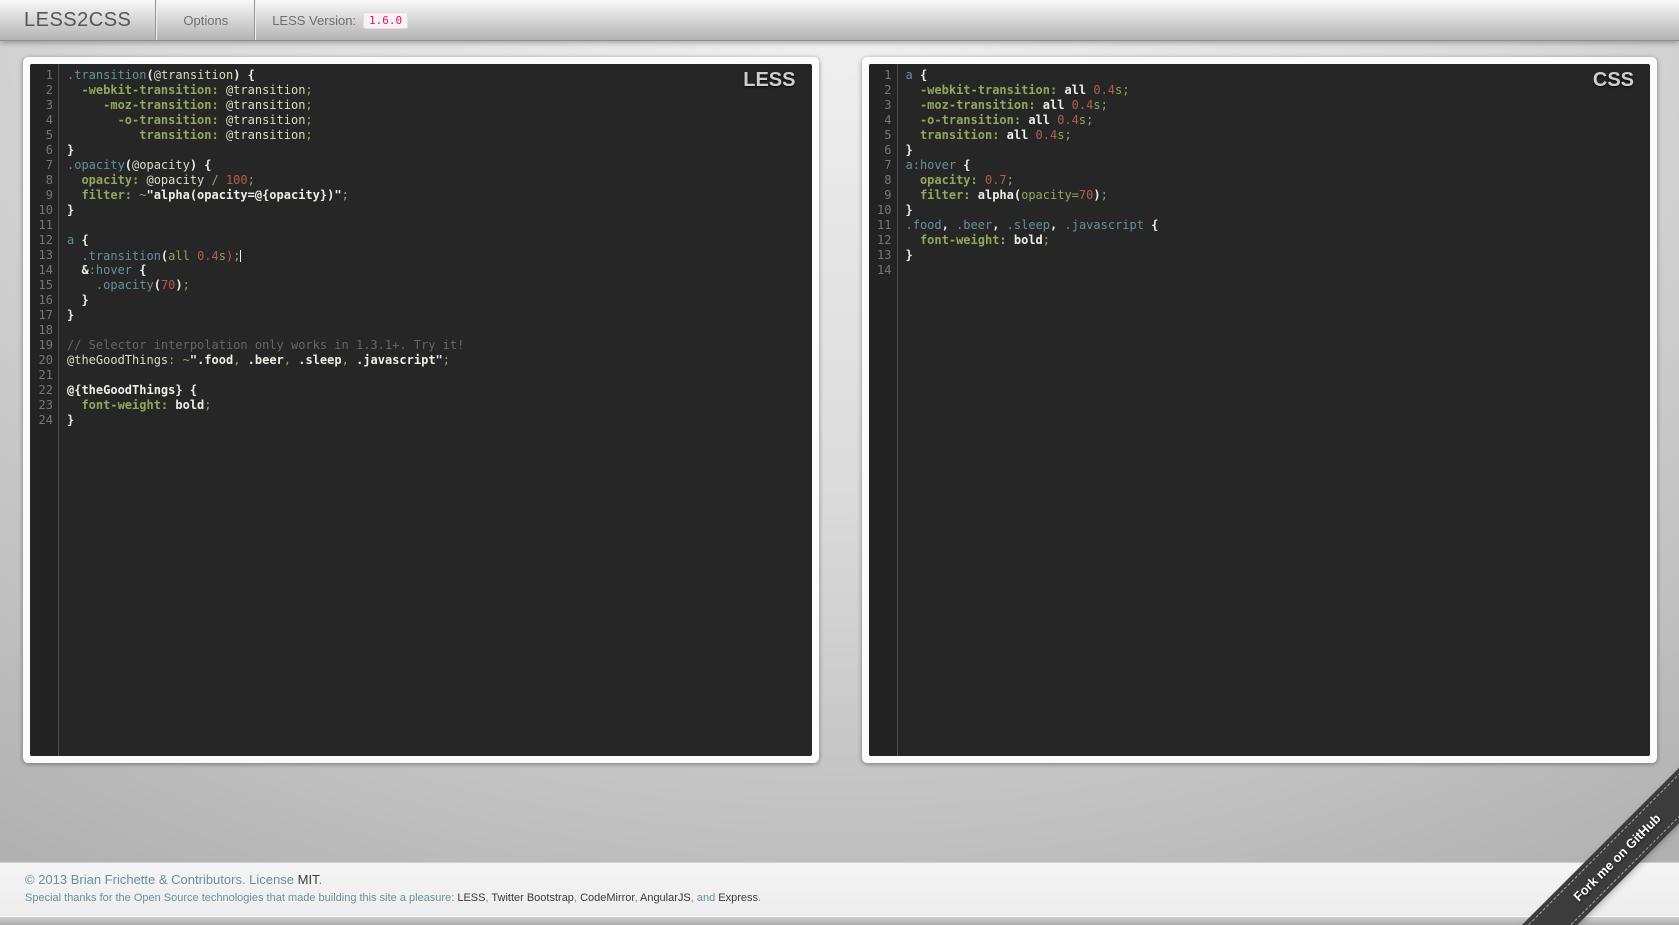 The height and width of the screenshot is (925, 1679). Describe the element at coordinates (45, 390) in the screenshot. I see `line-number: 22` at that location.